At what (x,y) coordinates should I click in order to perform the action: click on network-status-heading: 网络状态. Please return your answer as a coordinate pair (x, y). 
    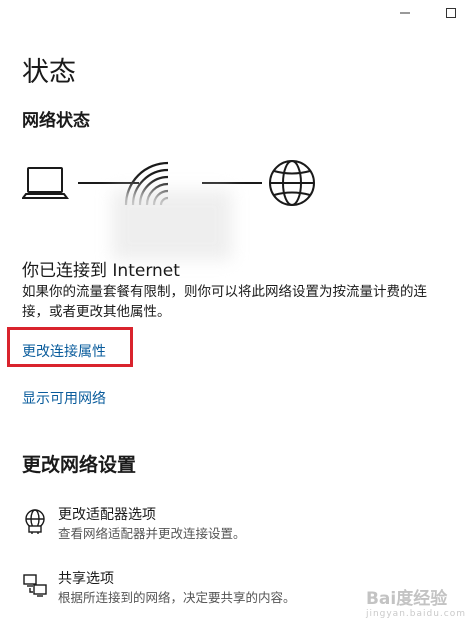
    Looking at the image, I should click on (56, 121).